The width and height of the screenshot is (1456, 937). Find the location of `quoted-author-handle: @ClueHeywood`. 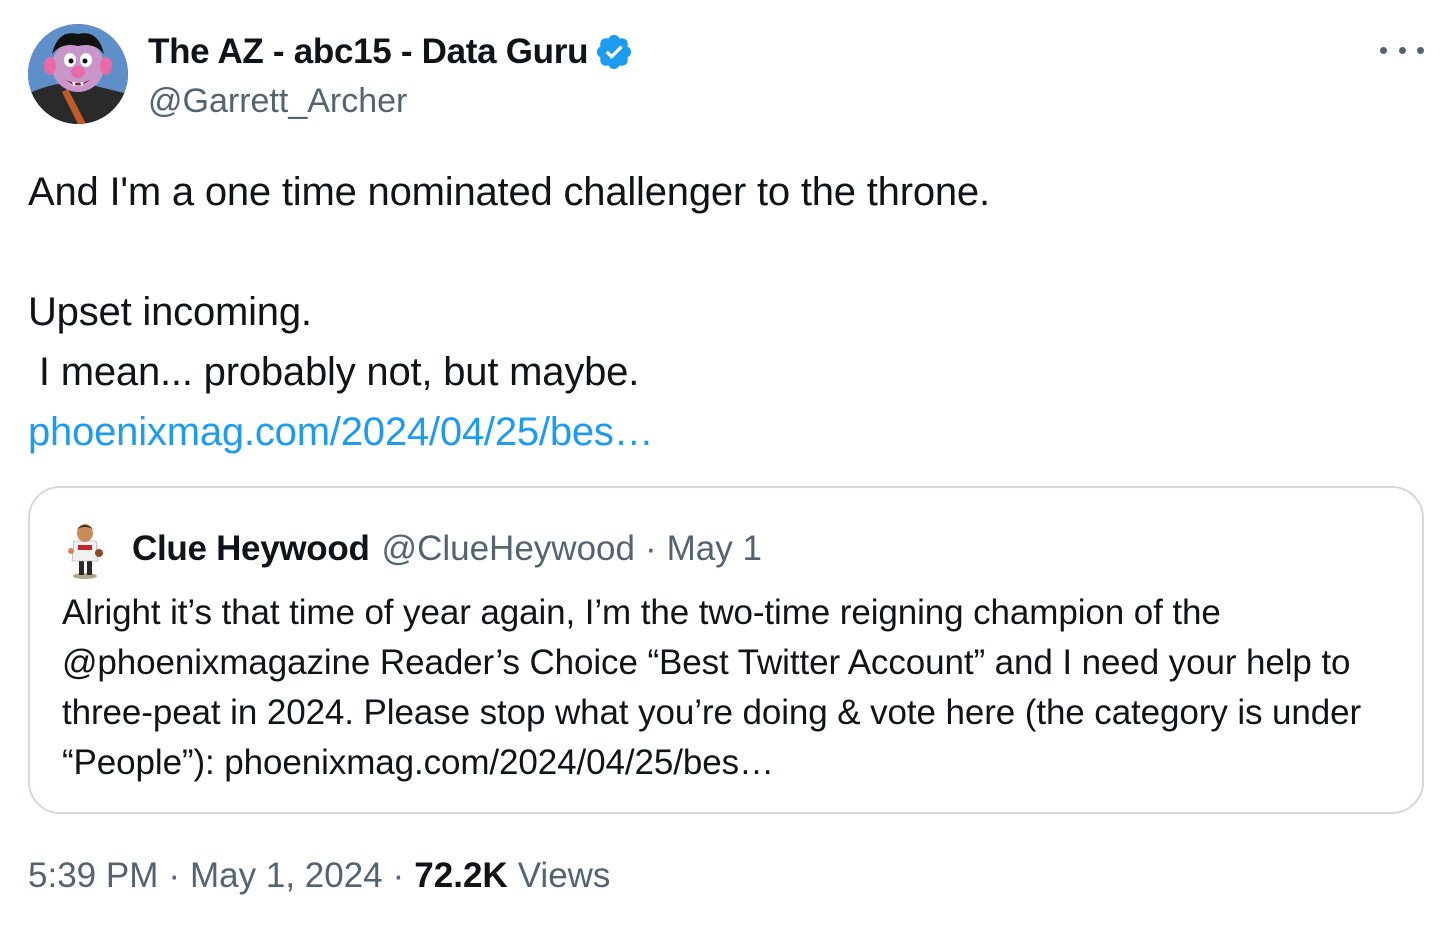

quoted-author-handle: @ClueHeywood is located at coordinates (508, 549).